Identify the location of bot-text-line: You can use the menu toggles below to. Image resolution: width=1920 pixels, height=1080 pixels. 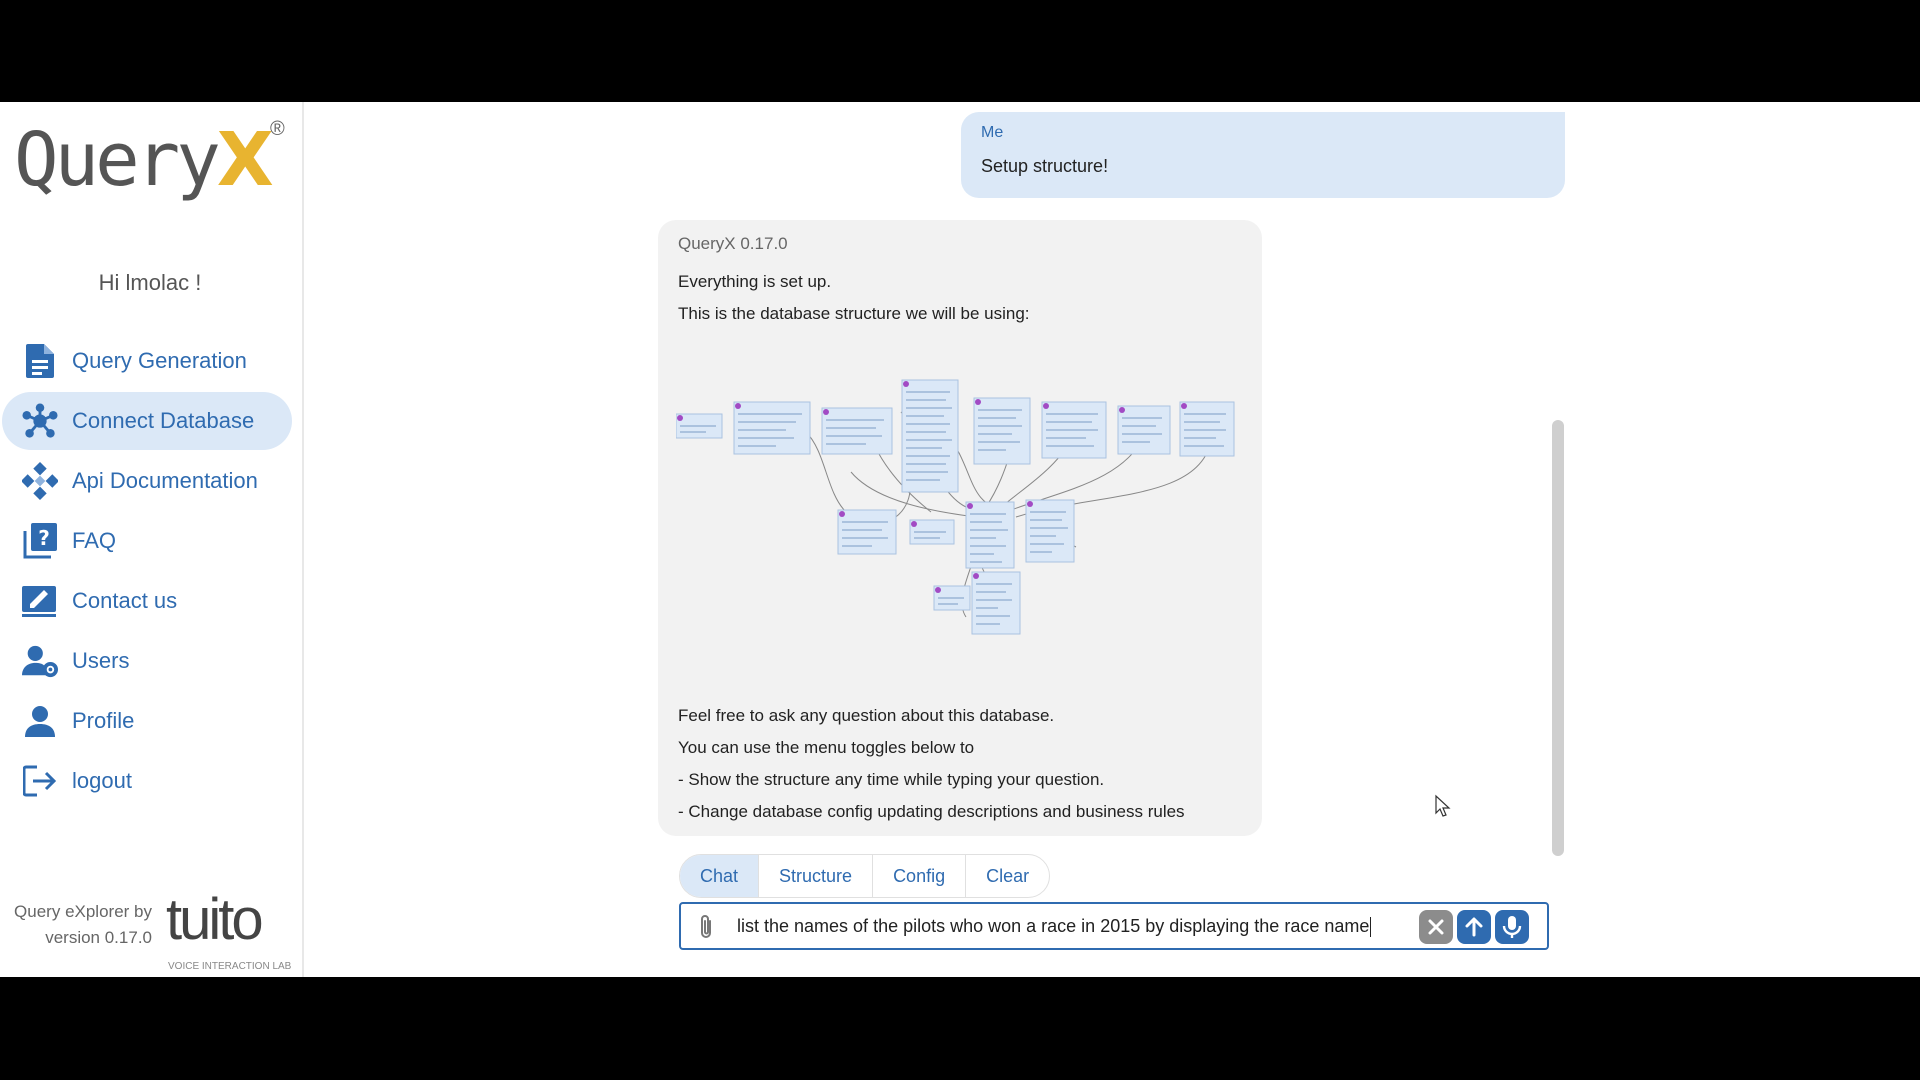
(826, 747).